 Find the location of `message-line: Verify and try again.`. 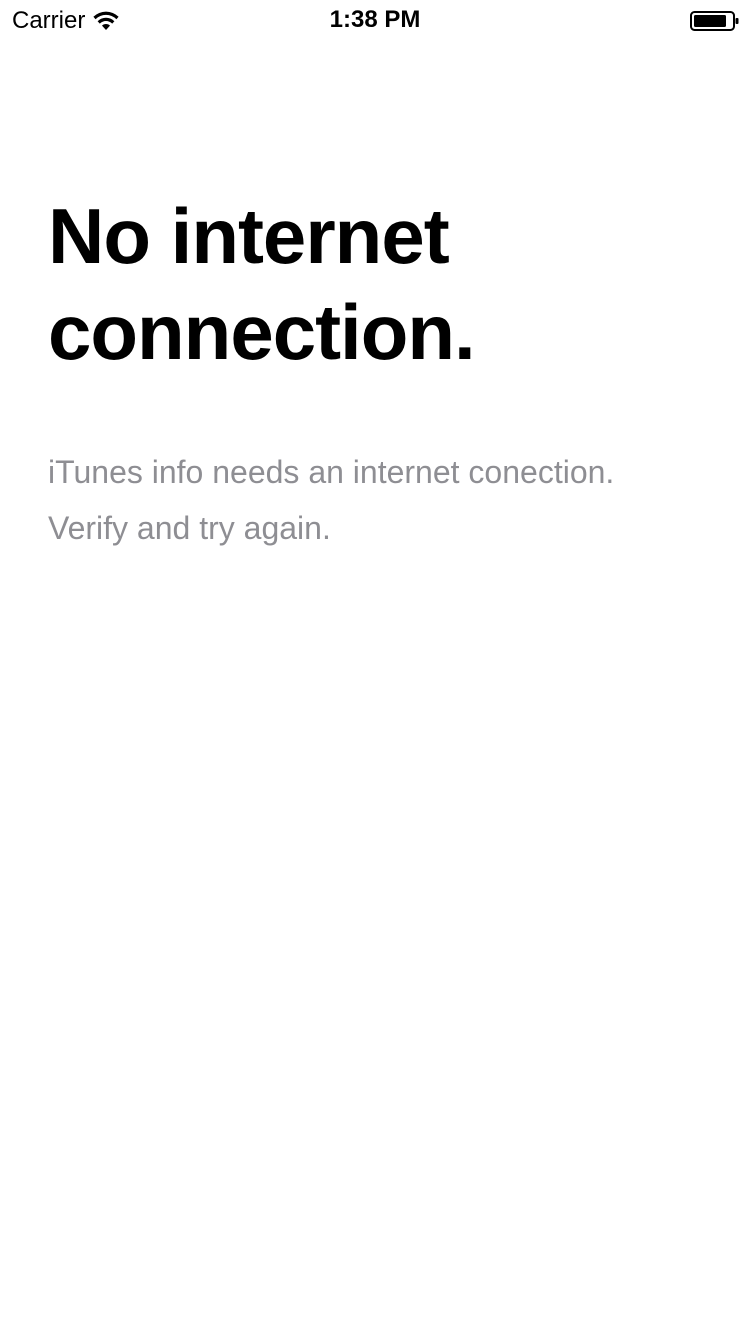

message-line: Verify and try again. is located at coordinates (189, 528).